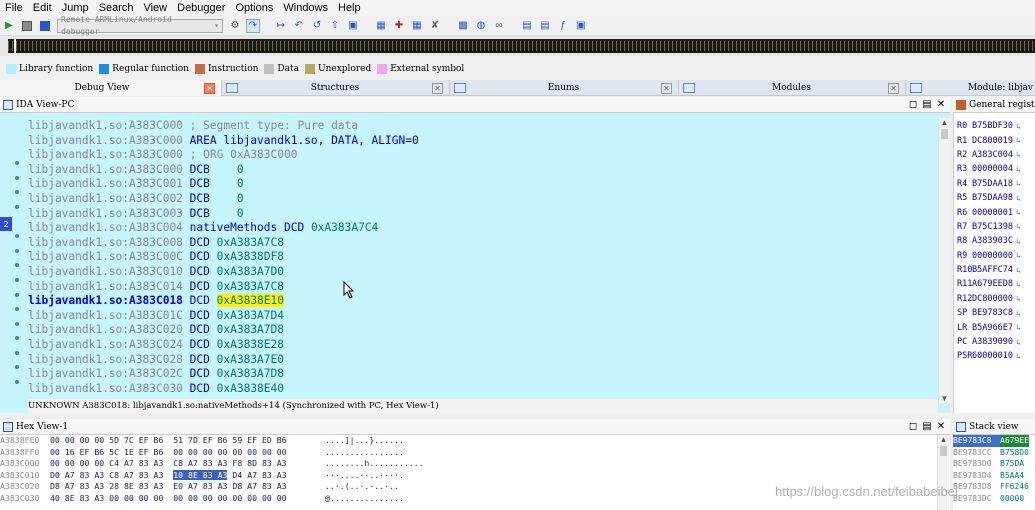 This screenshot has width=1035, height=510. Describe the element at coordinates (481, 26) in the screenshot. I see `xrefs-icon: ◍` at that location.